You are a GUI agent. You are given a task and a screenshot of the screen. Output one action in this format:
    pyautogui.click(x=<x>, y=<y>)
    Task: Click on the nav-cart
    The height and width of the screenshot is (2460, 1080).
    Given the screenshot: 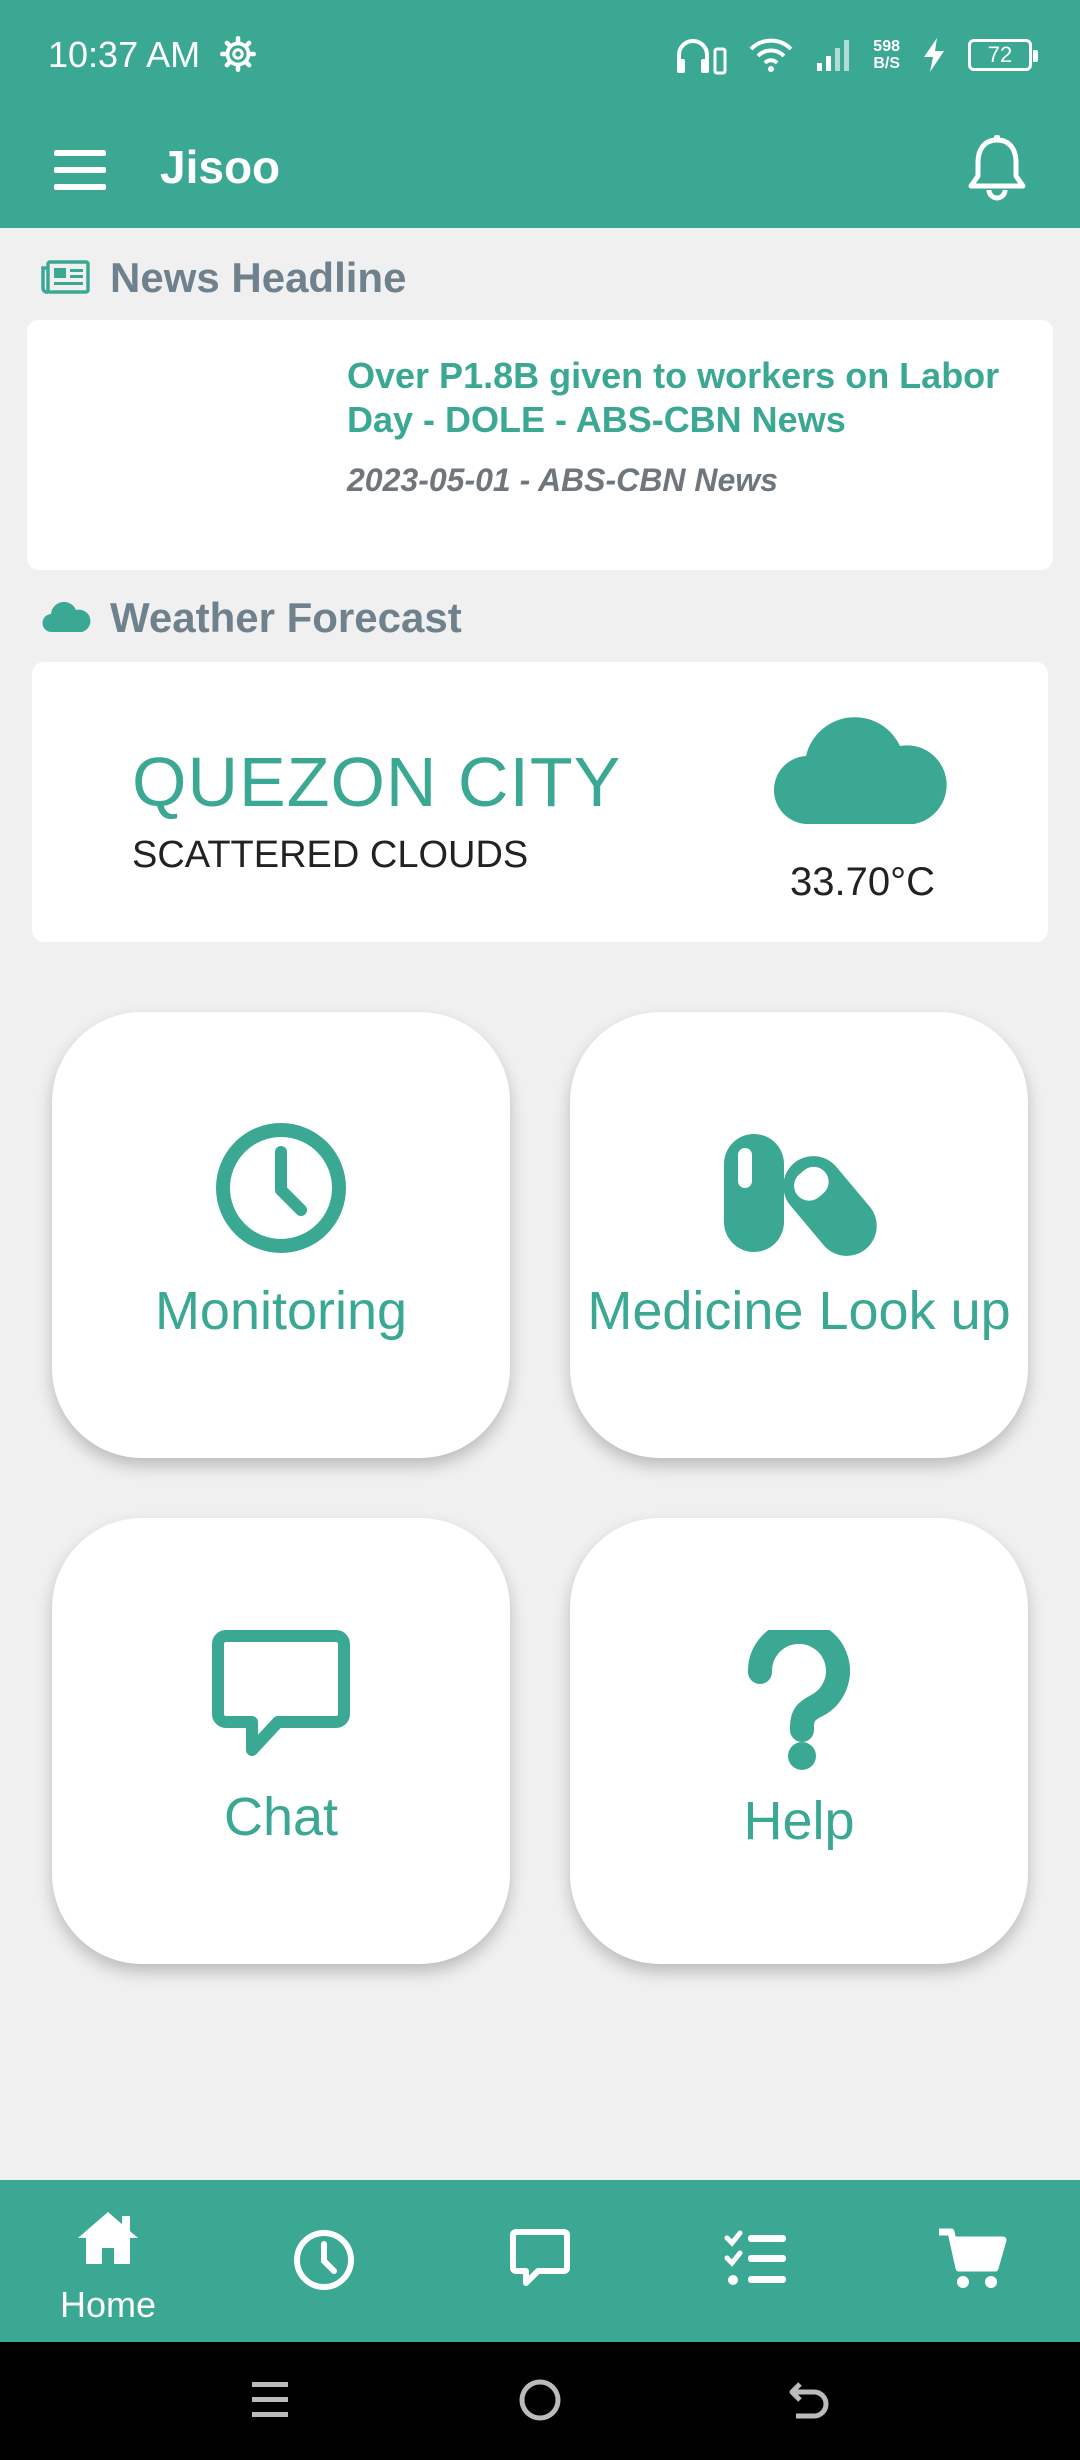 What is the action you would take?
    pyautogui.click(x=972, y=2261)
    